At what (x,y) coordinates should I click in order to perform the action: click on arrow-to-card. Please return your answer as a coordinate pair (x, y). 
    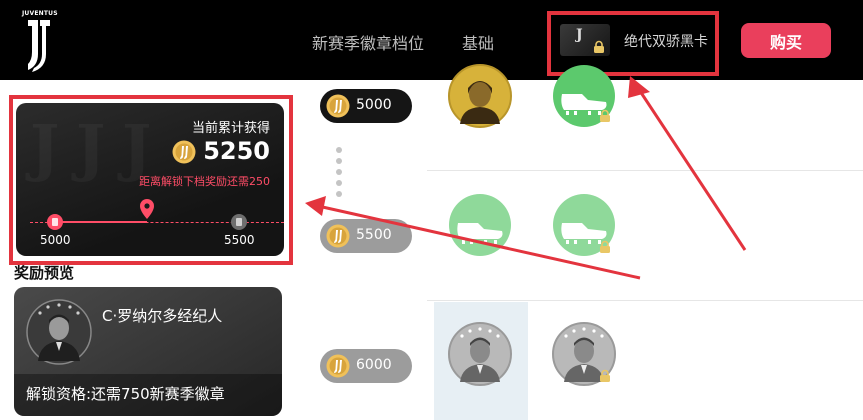
    Looking at the image, I should click on (690, 167).